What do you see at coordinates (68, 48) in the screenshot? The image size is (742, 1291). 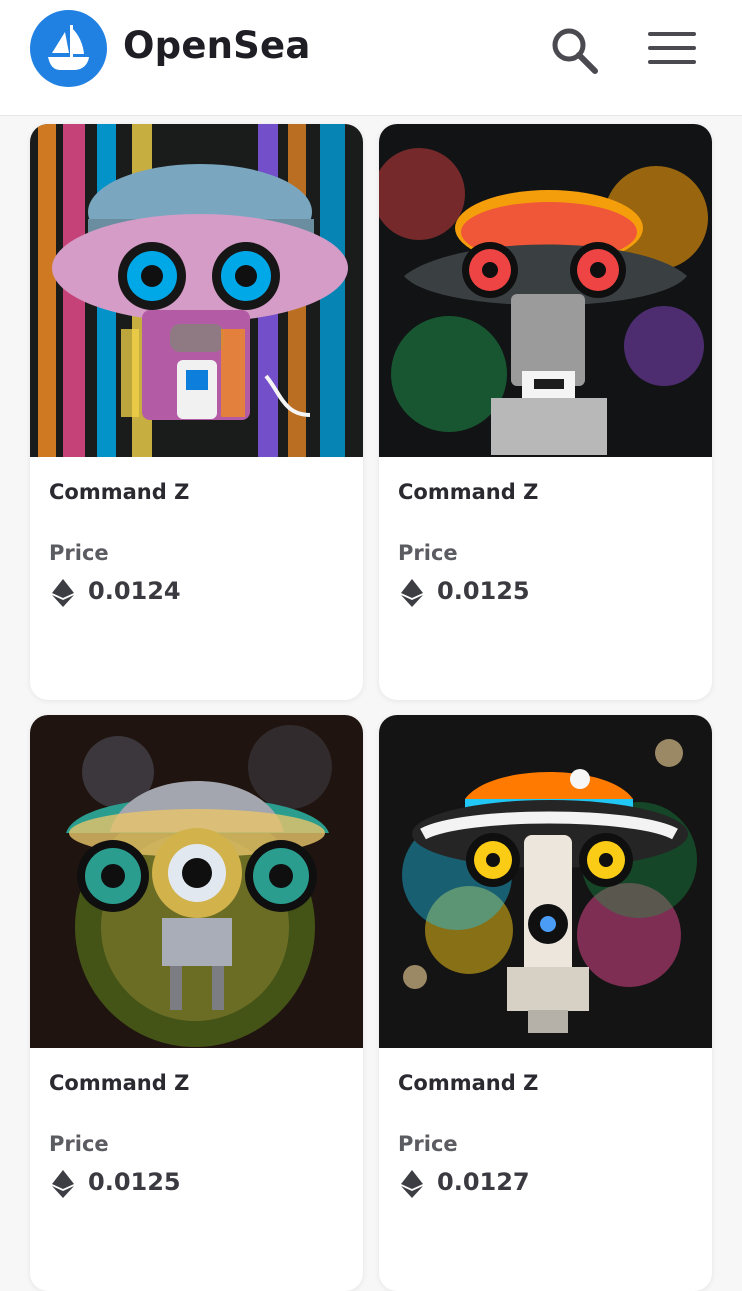 I see `opensea-logo-icon` at bounding box center [68, 48].